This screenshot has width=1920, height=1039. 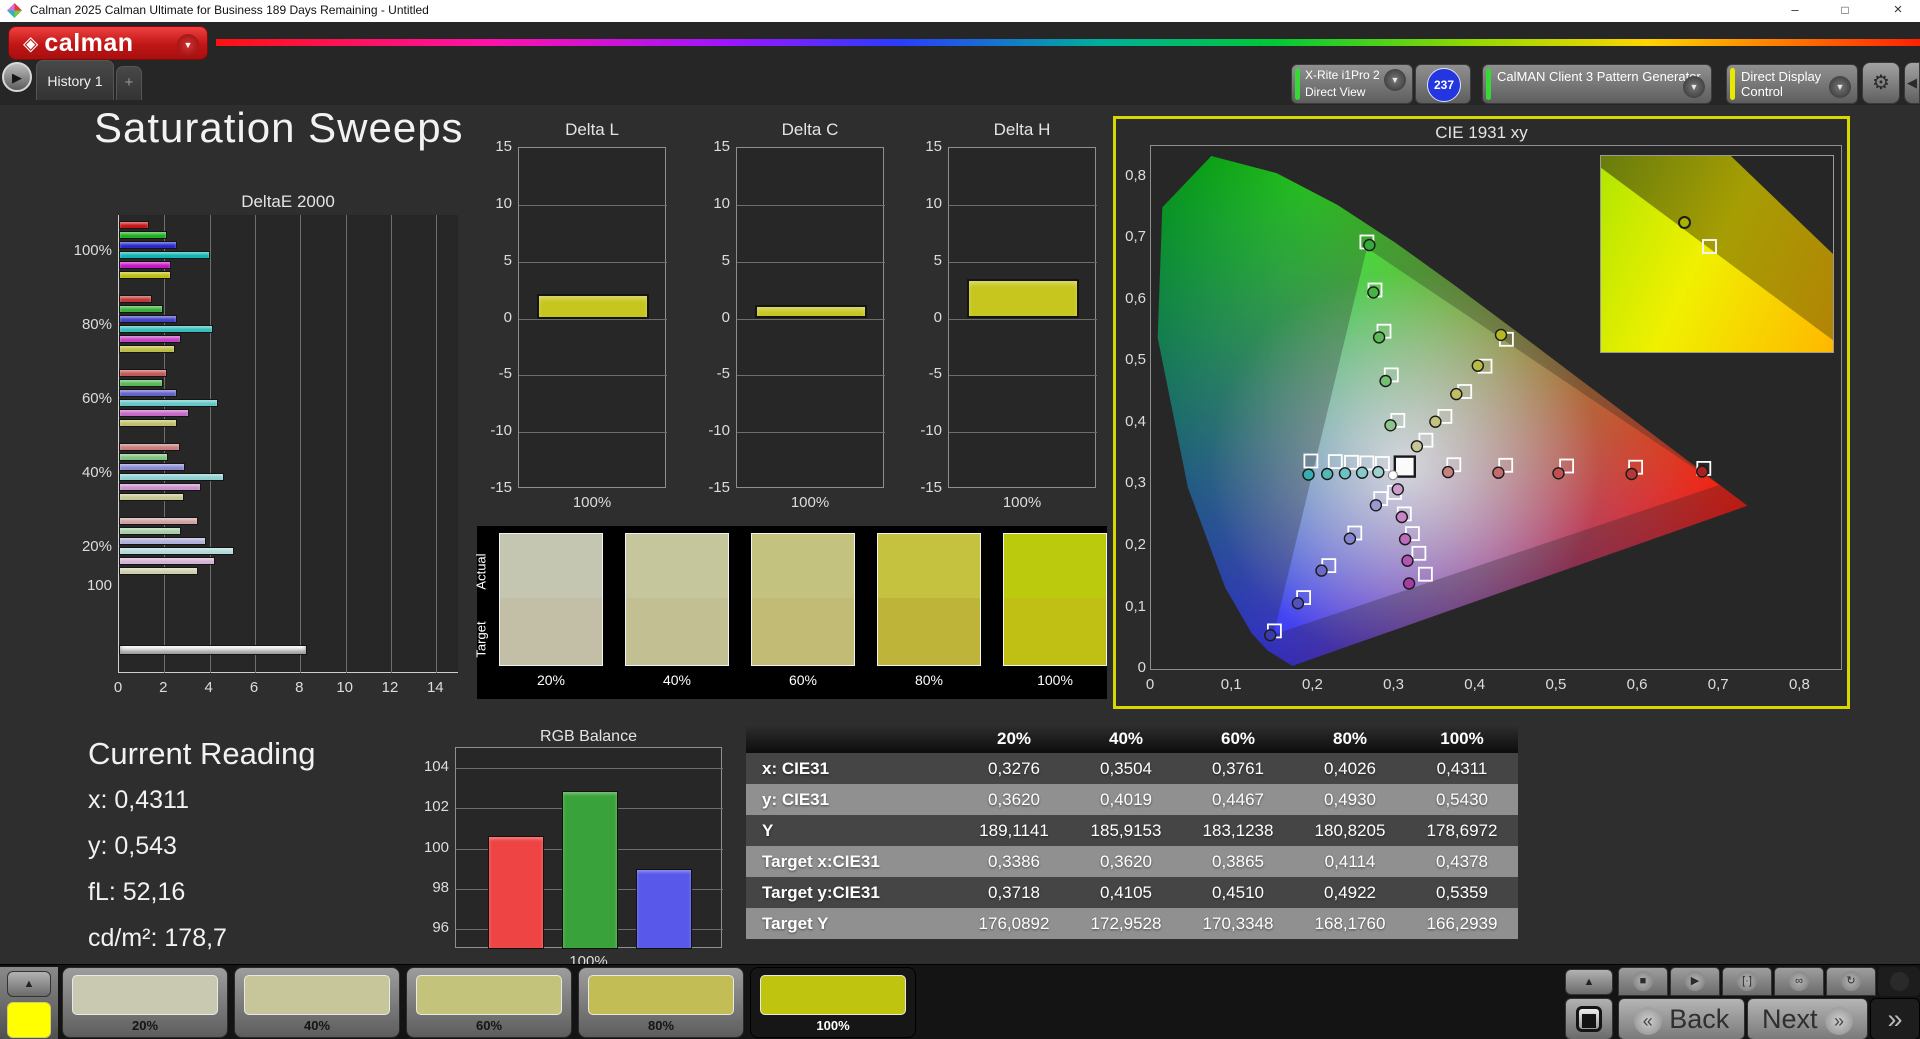 I want to click on loop-button-icon: ↻, so click(x=1851, y=981).